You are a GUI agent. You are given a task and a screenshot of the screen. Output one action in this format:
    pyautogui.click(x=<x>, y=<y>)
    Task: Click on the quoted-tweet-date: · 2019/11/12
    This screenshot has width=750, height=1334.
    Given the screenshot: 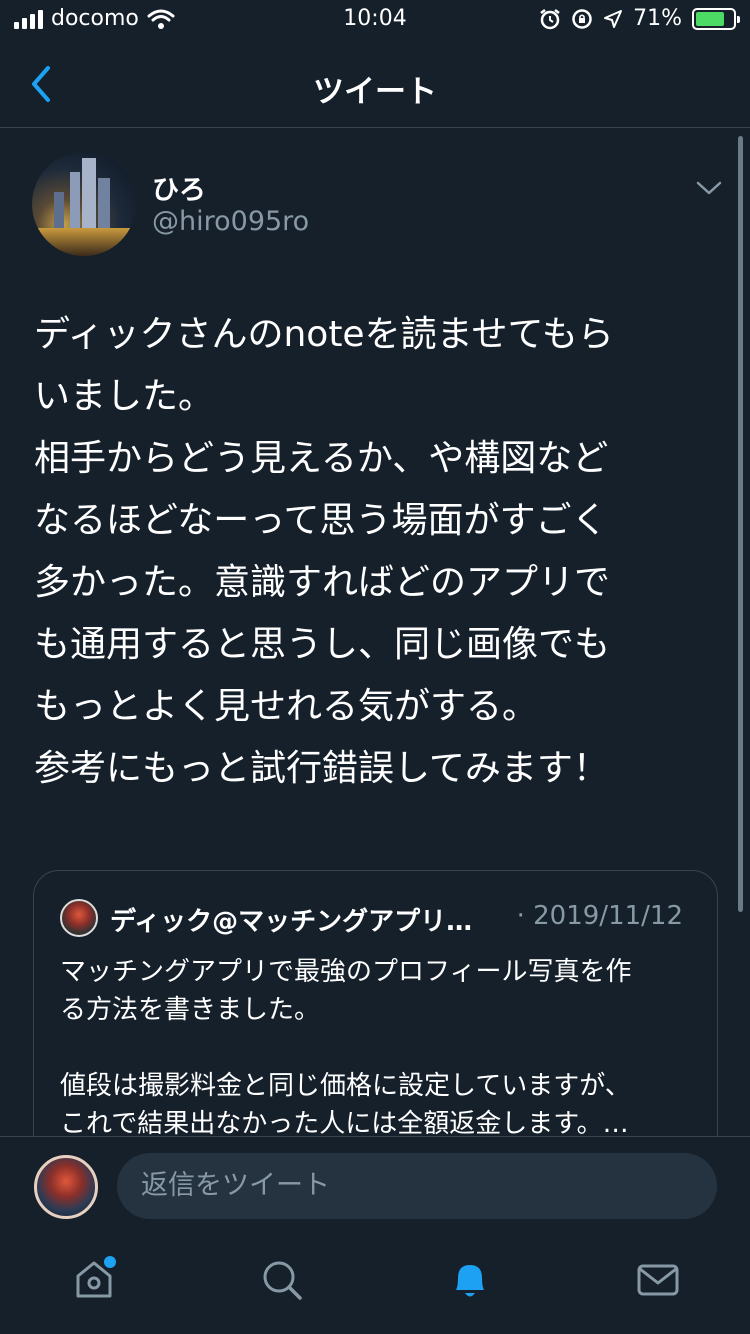 What is the action you would take?
    pyautogui.click(x=599, y=916)
    